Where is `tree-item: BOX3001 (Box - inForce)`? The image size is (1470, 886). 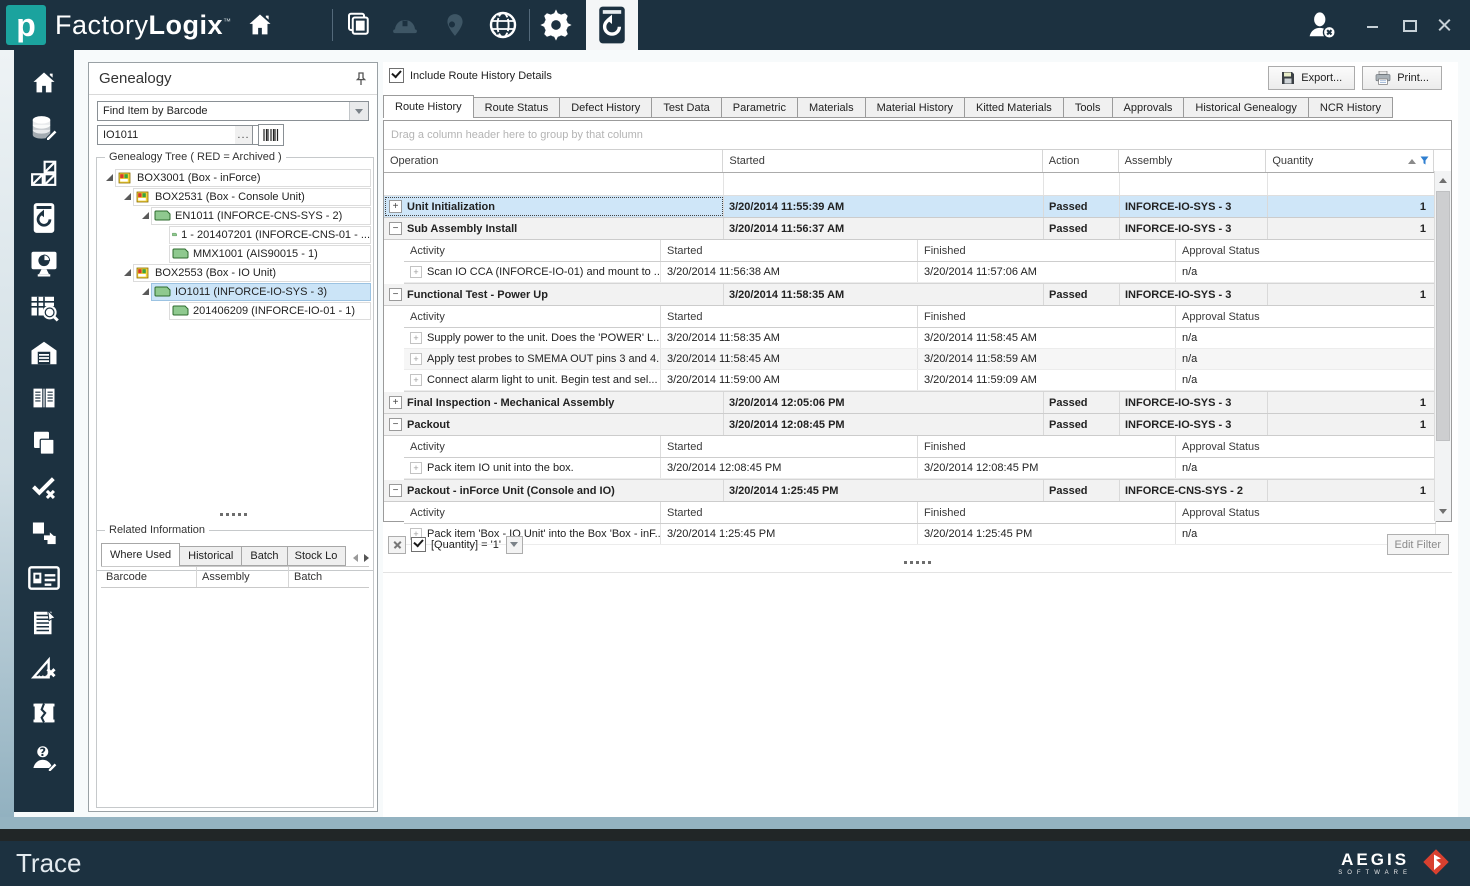 tree-item: BOX3001 (Box - inForce) is located at coordinates (235, 177).